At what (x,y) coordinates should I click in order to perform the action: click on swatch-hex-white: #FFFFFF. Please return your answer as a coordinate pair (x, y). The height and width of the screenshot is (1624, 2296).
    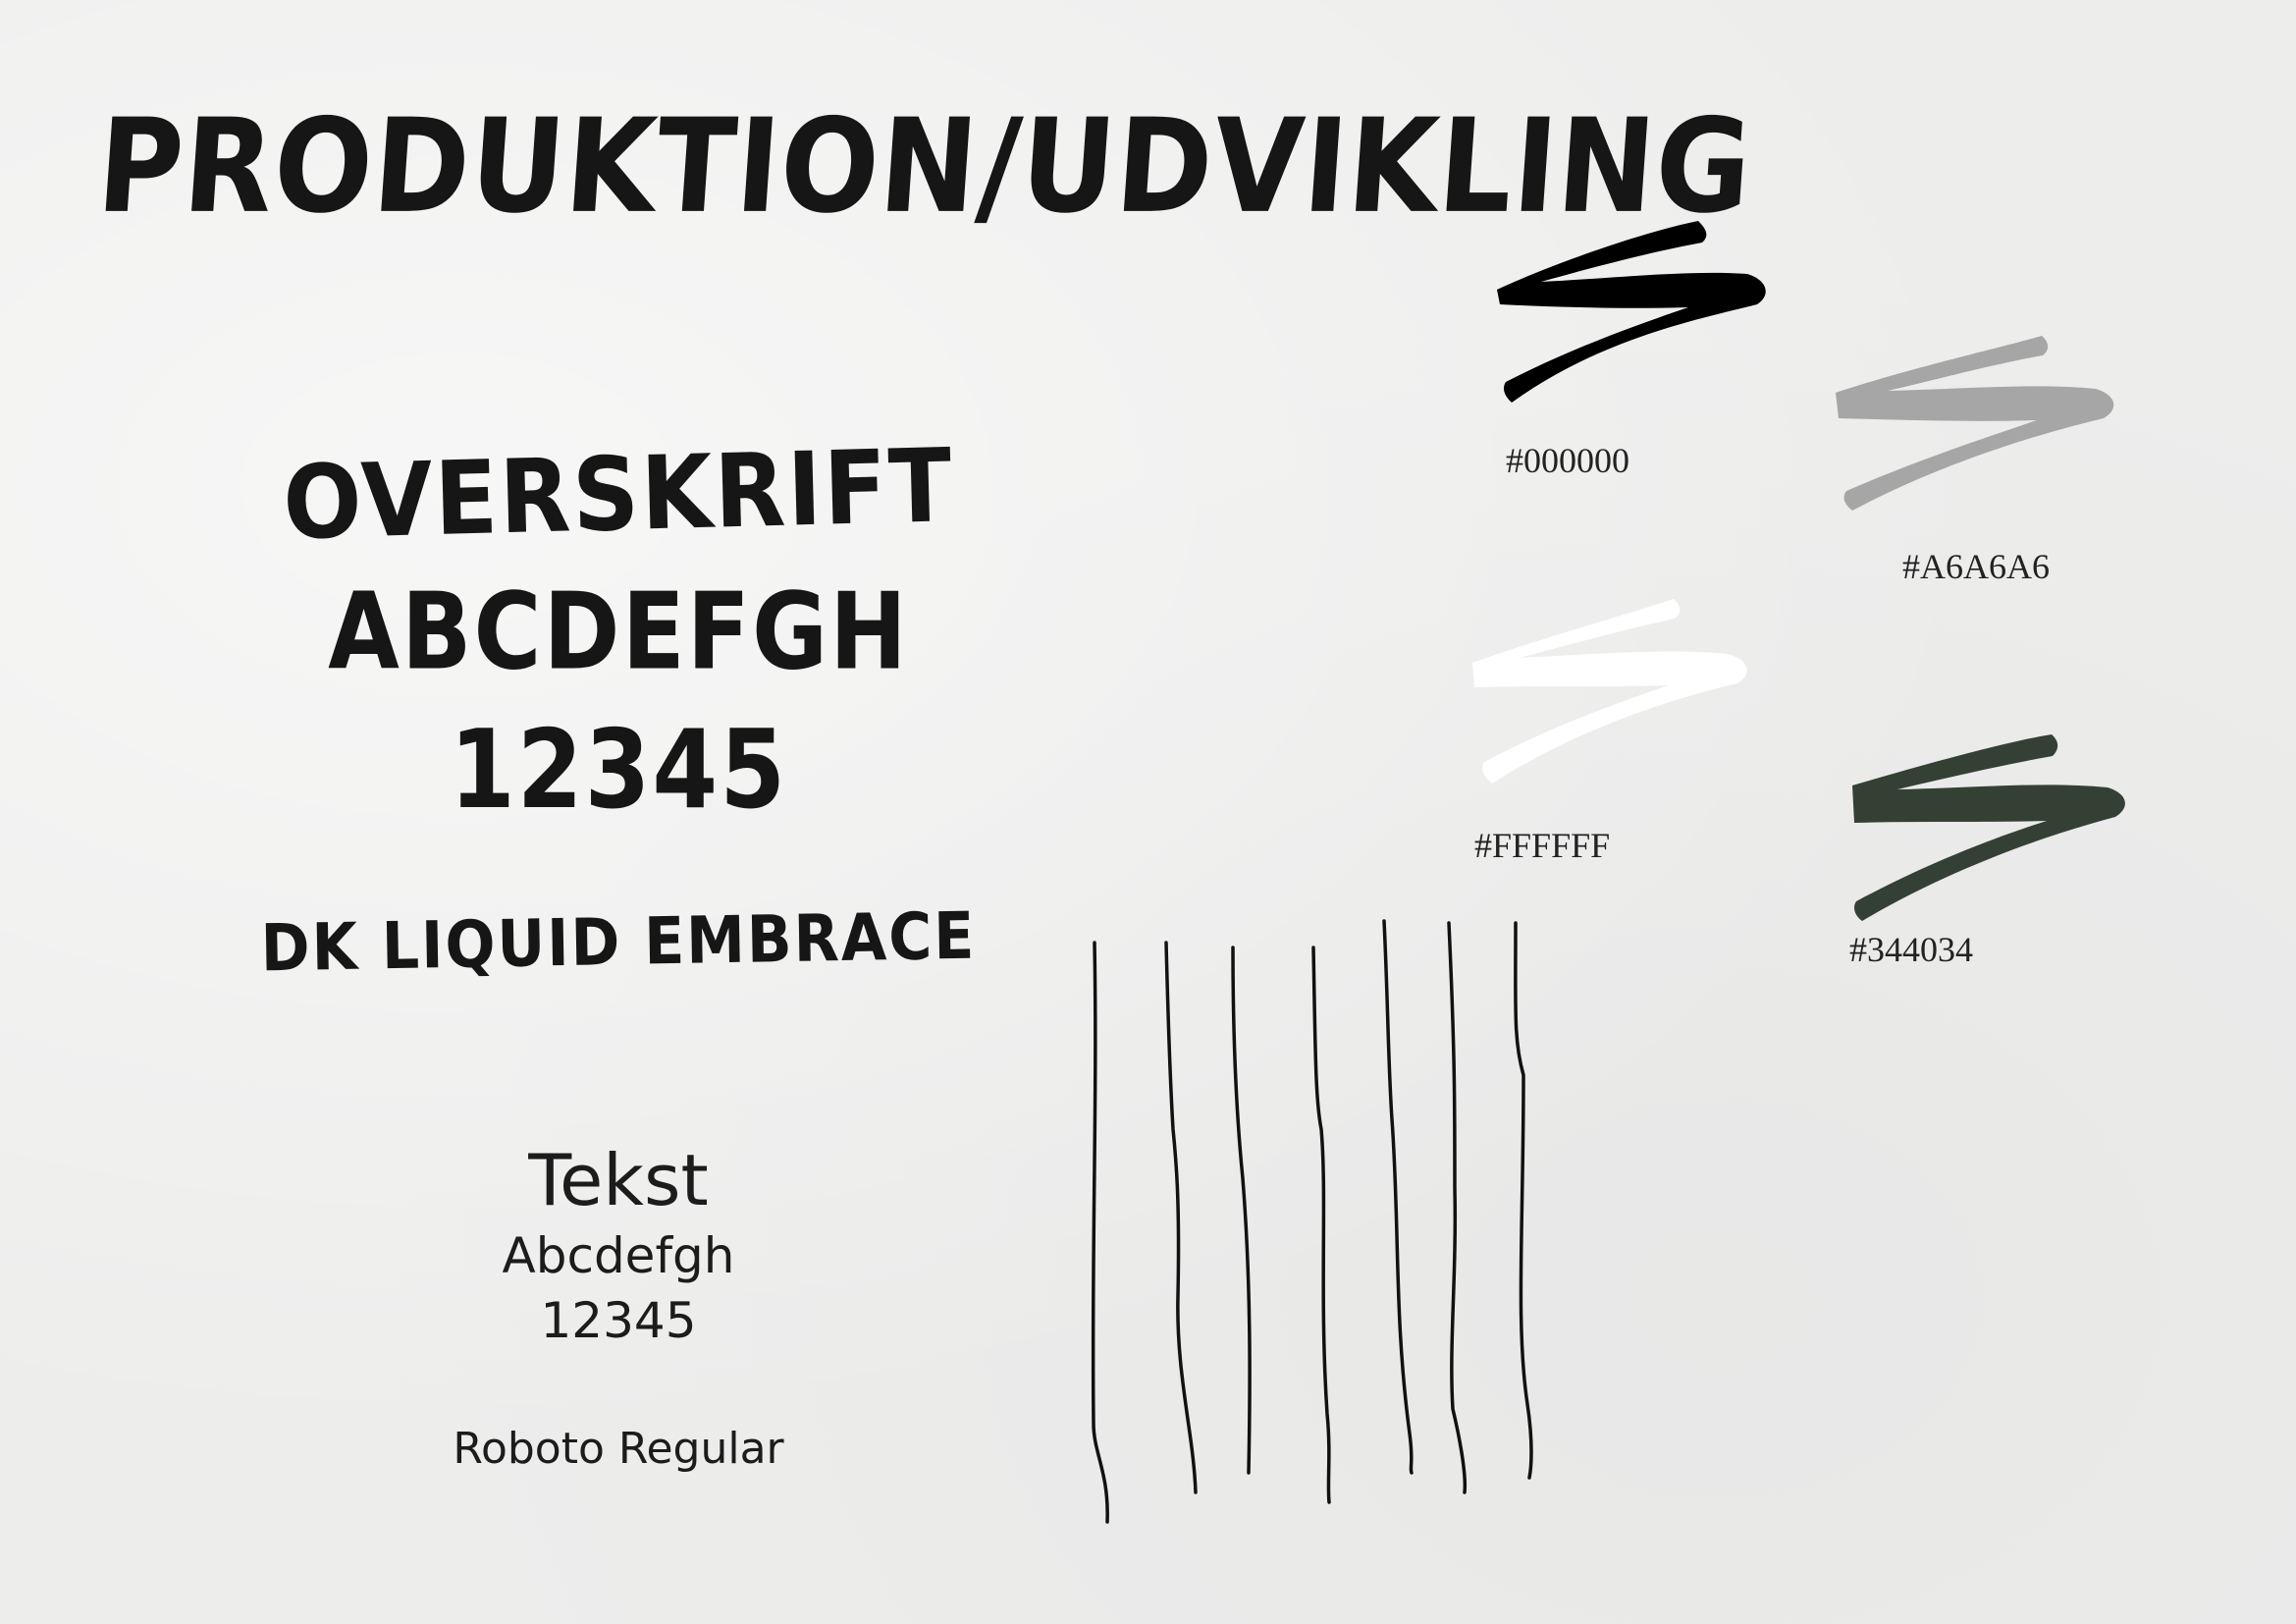
    Looking at the image, I should click on (1543, 845).